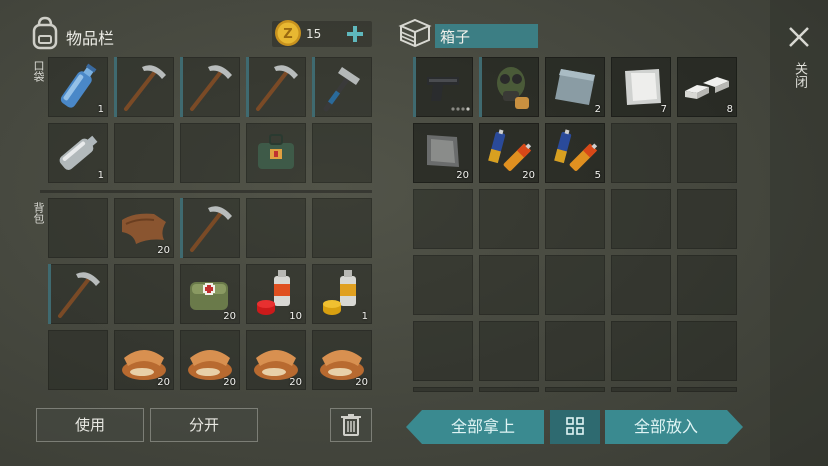 This screenshot has height=466, width=828. I want to click on split-button: 分开, so click(204, 425).